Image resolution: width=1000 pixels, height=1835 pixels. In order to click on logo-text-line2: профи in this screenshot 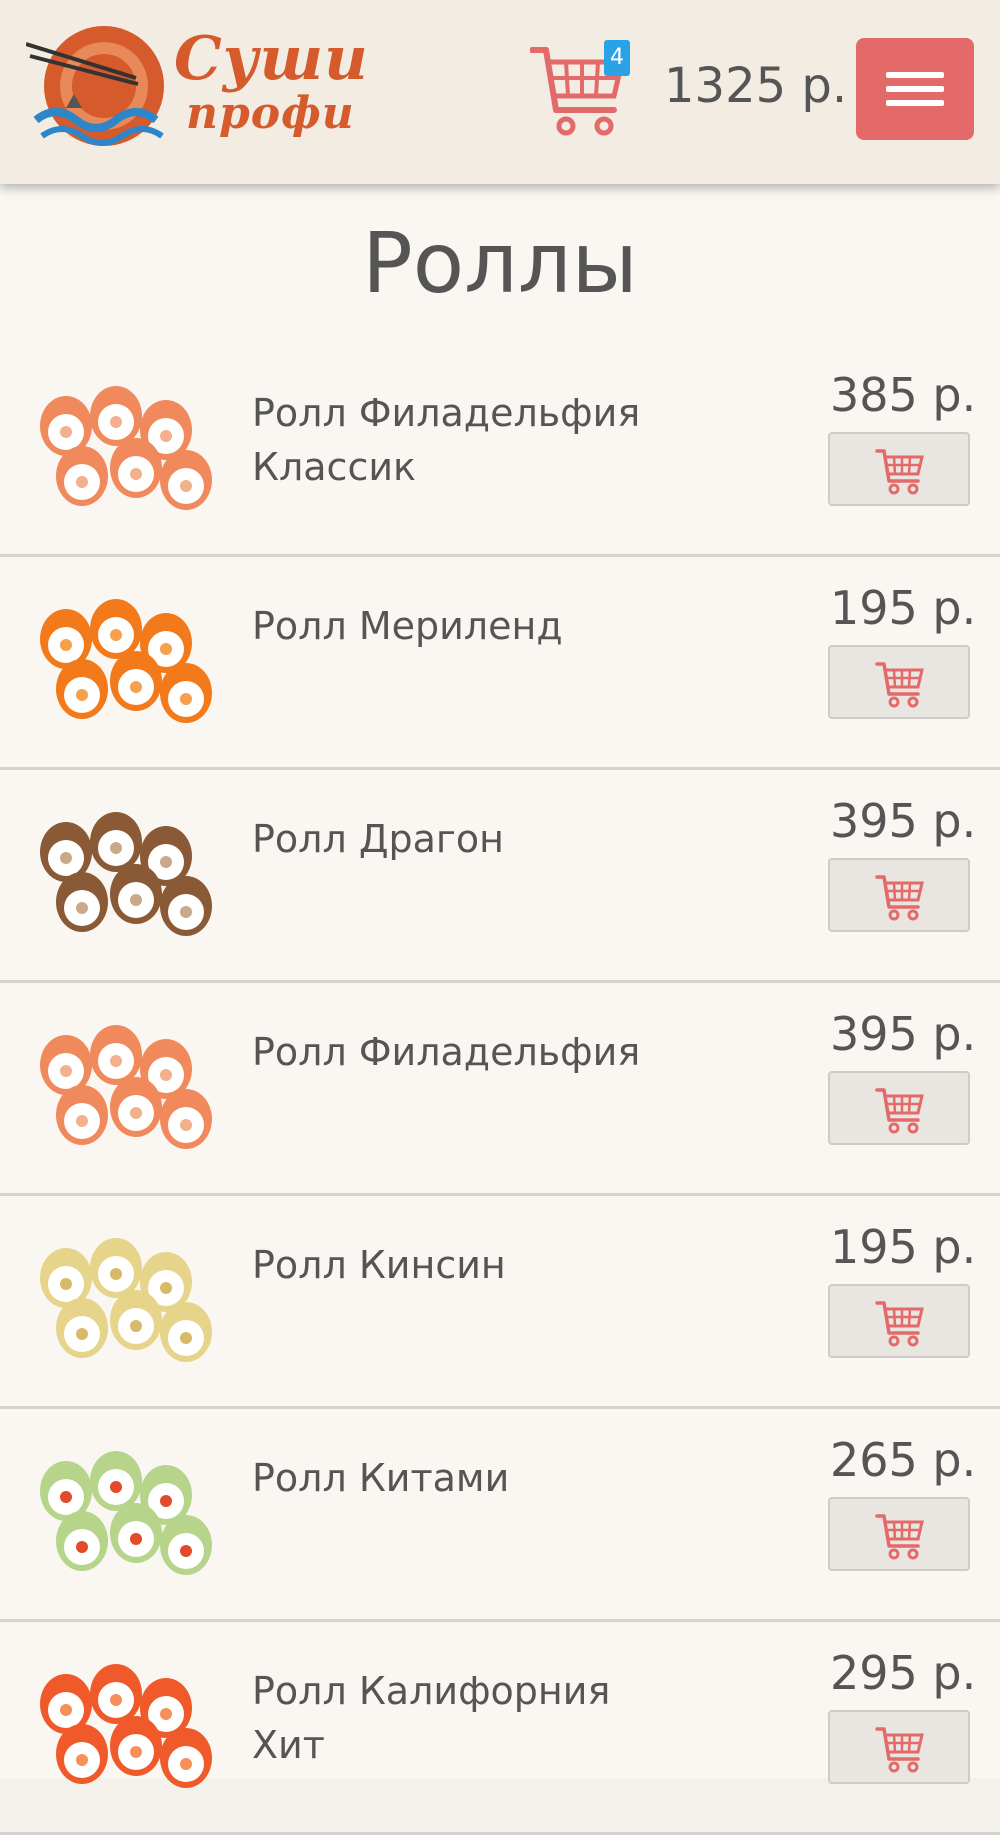, I will do `click(270, 113)`.